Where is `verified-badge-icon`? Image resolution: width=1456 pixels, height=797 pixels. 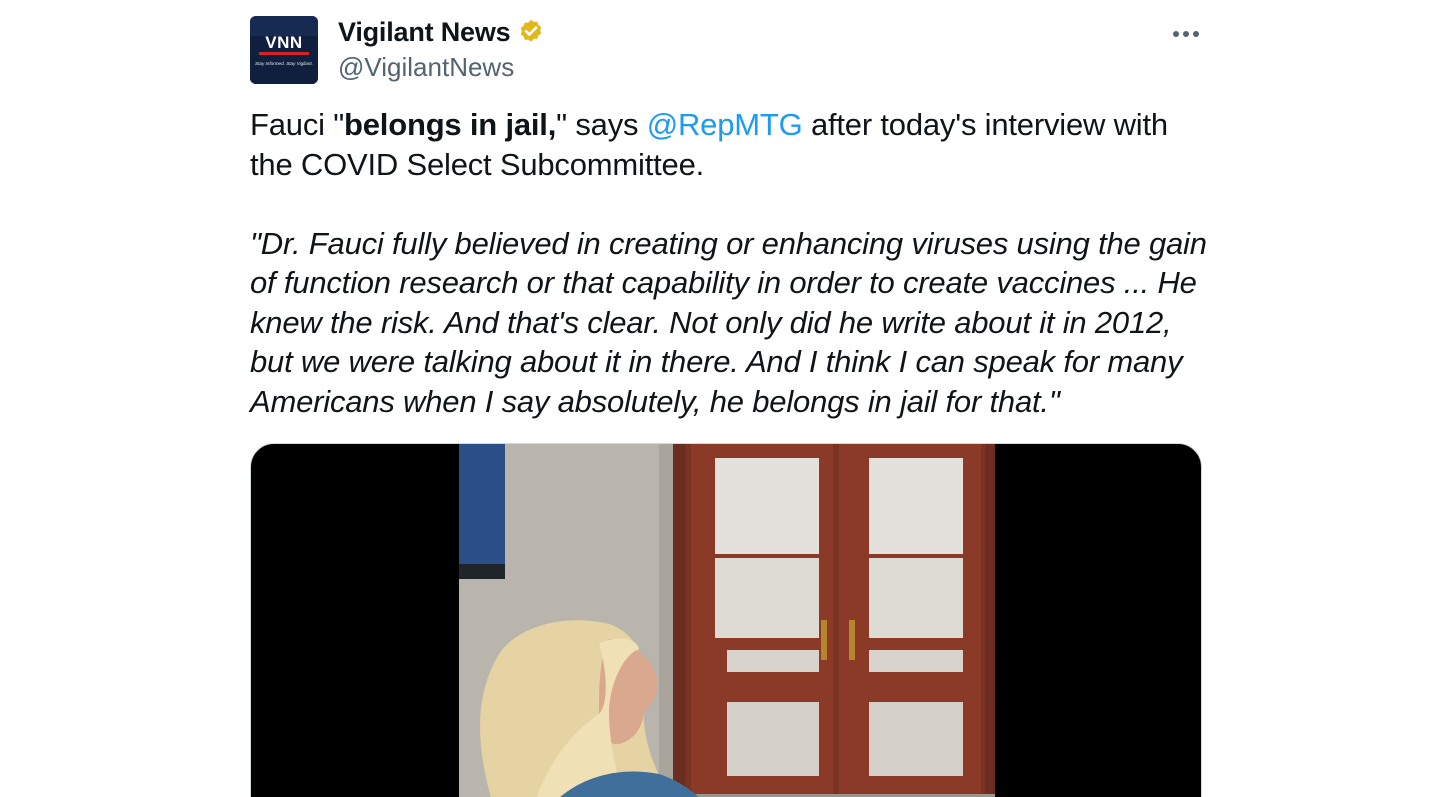
verified-badge-icon is located at coordinates (531, 32).